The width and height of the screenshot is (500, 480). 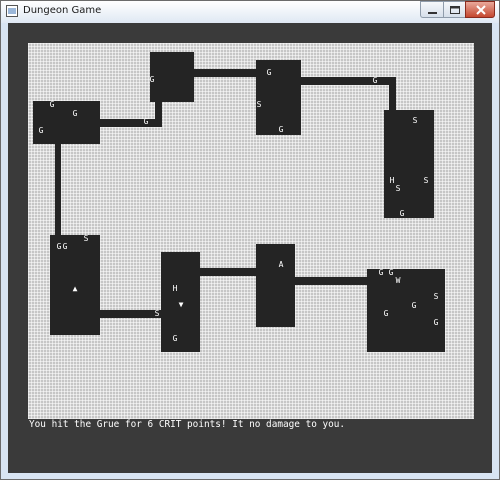 What do you see at coordinates (281, 264) in the screenshot?
I see `armor-item: A` at bounding box center [281, 264].